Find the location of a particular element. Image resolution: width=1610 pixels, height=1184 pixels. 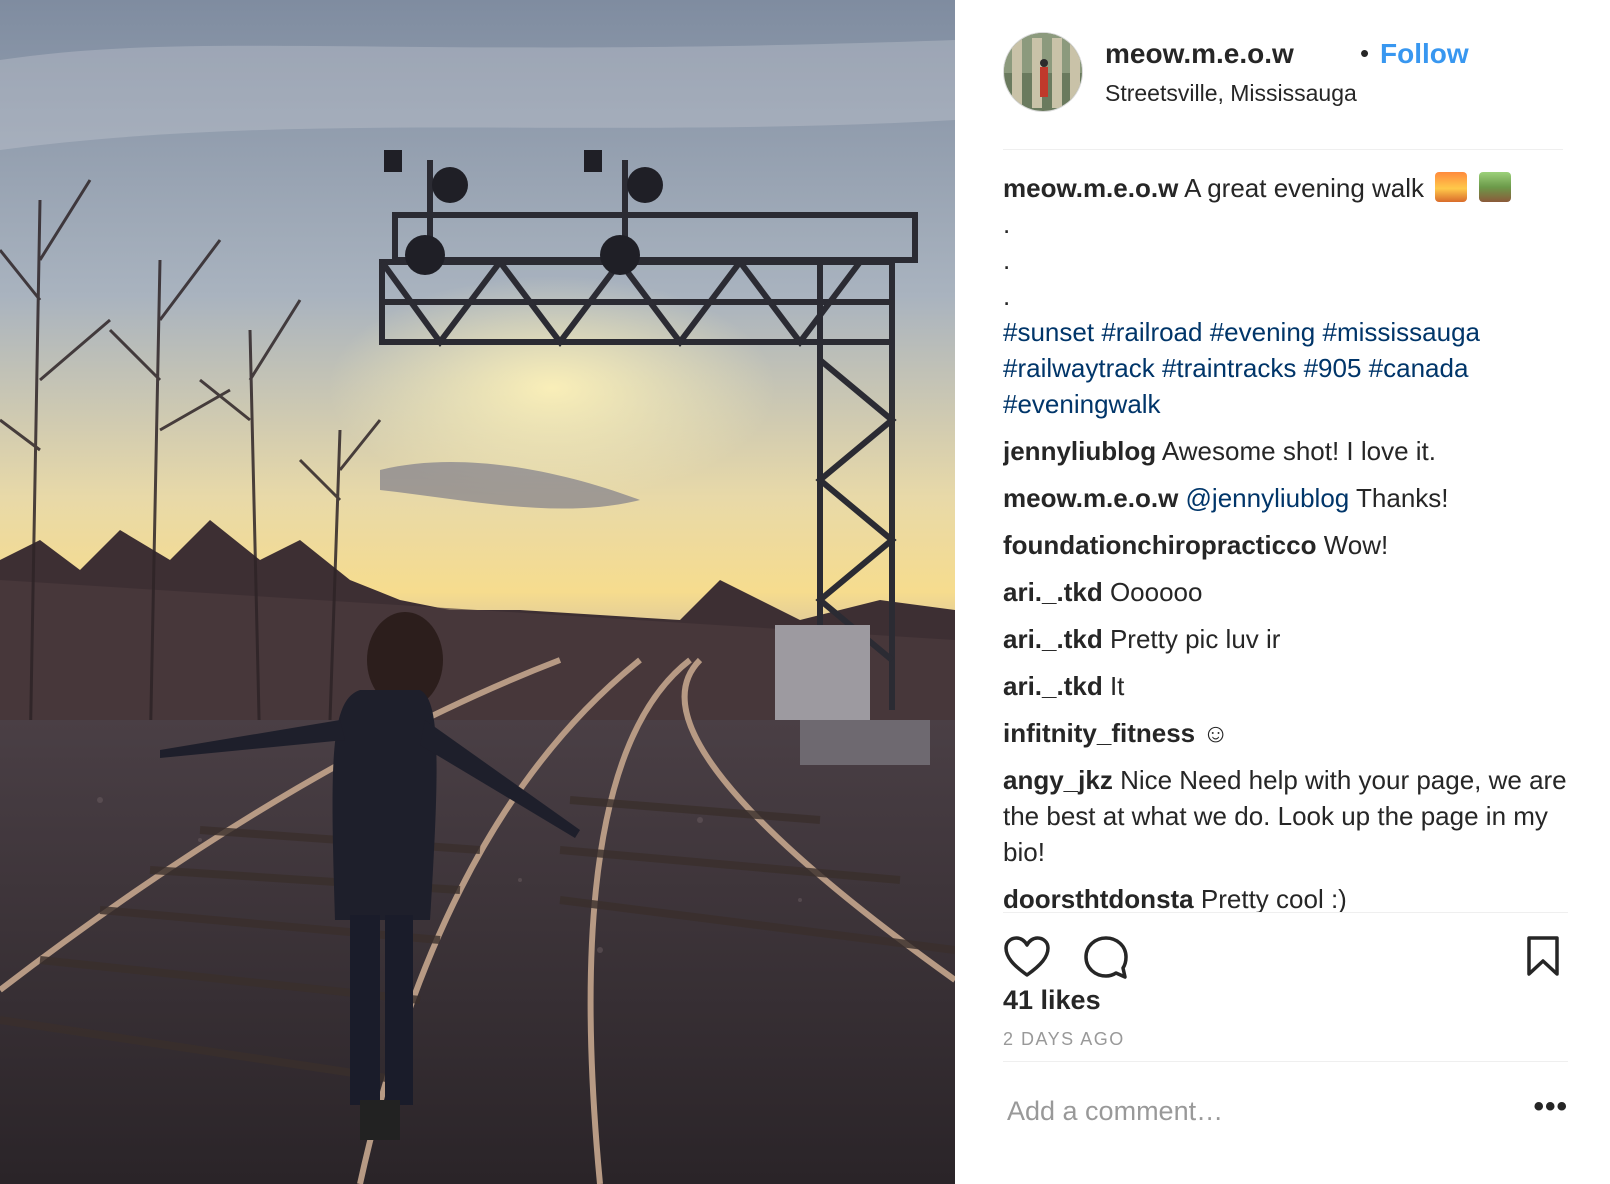

avatar-icon is located at coordinates (1043, 72).